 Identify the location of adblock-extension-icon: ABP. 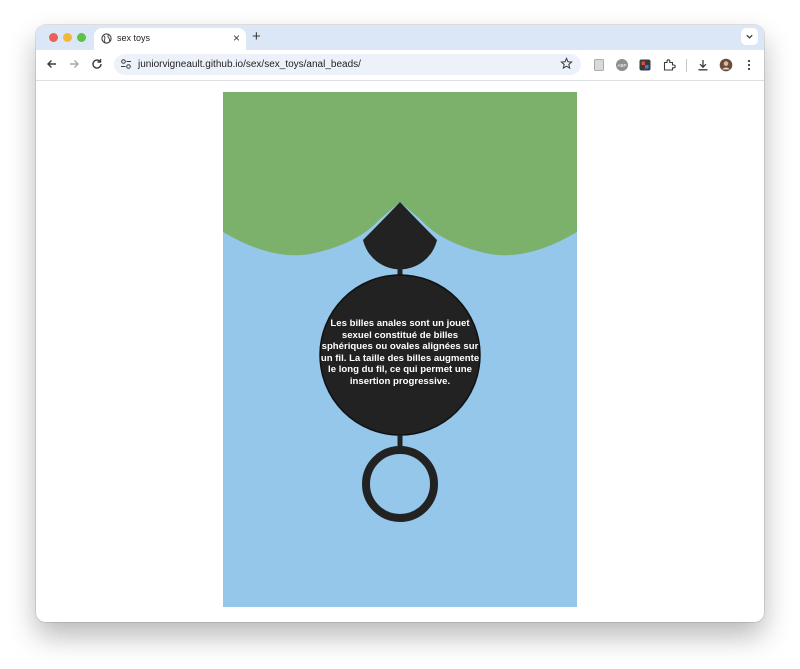
(622, 65).